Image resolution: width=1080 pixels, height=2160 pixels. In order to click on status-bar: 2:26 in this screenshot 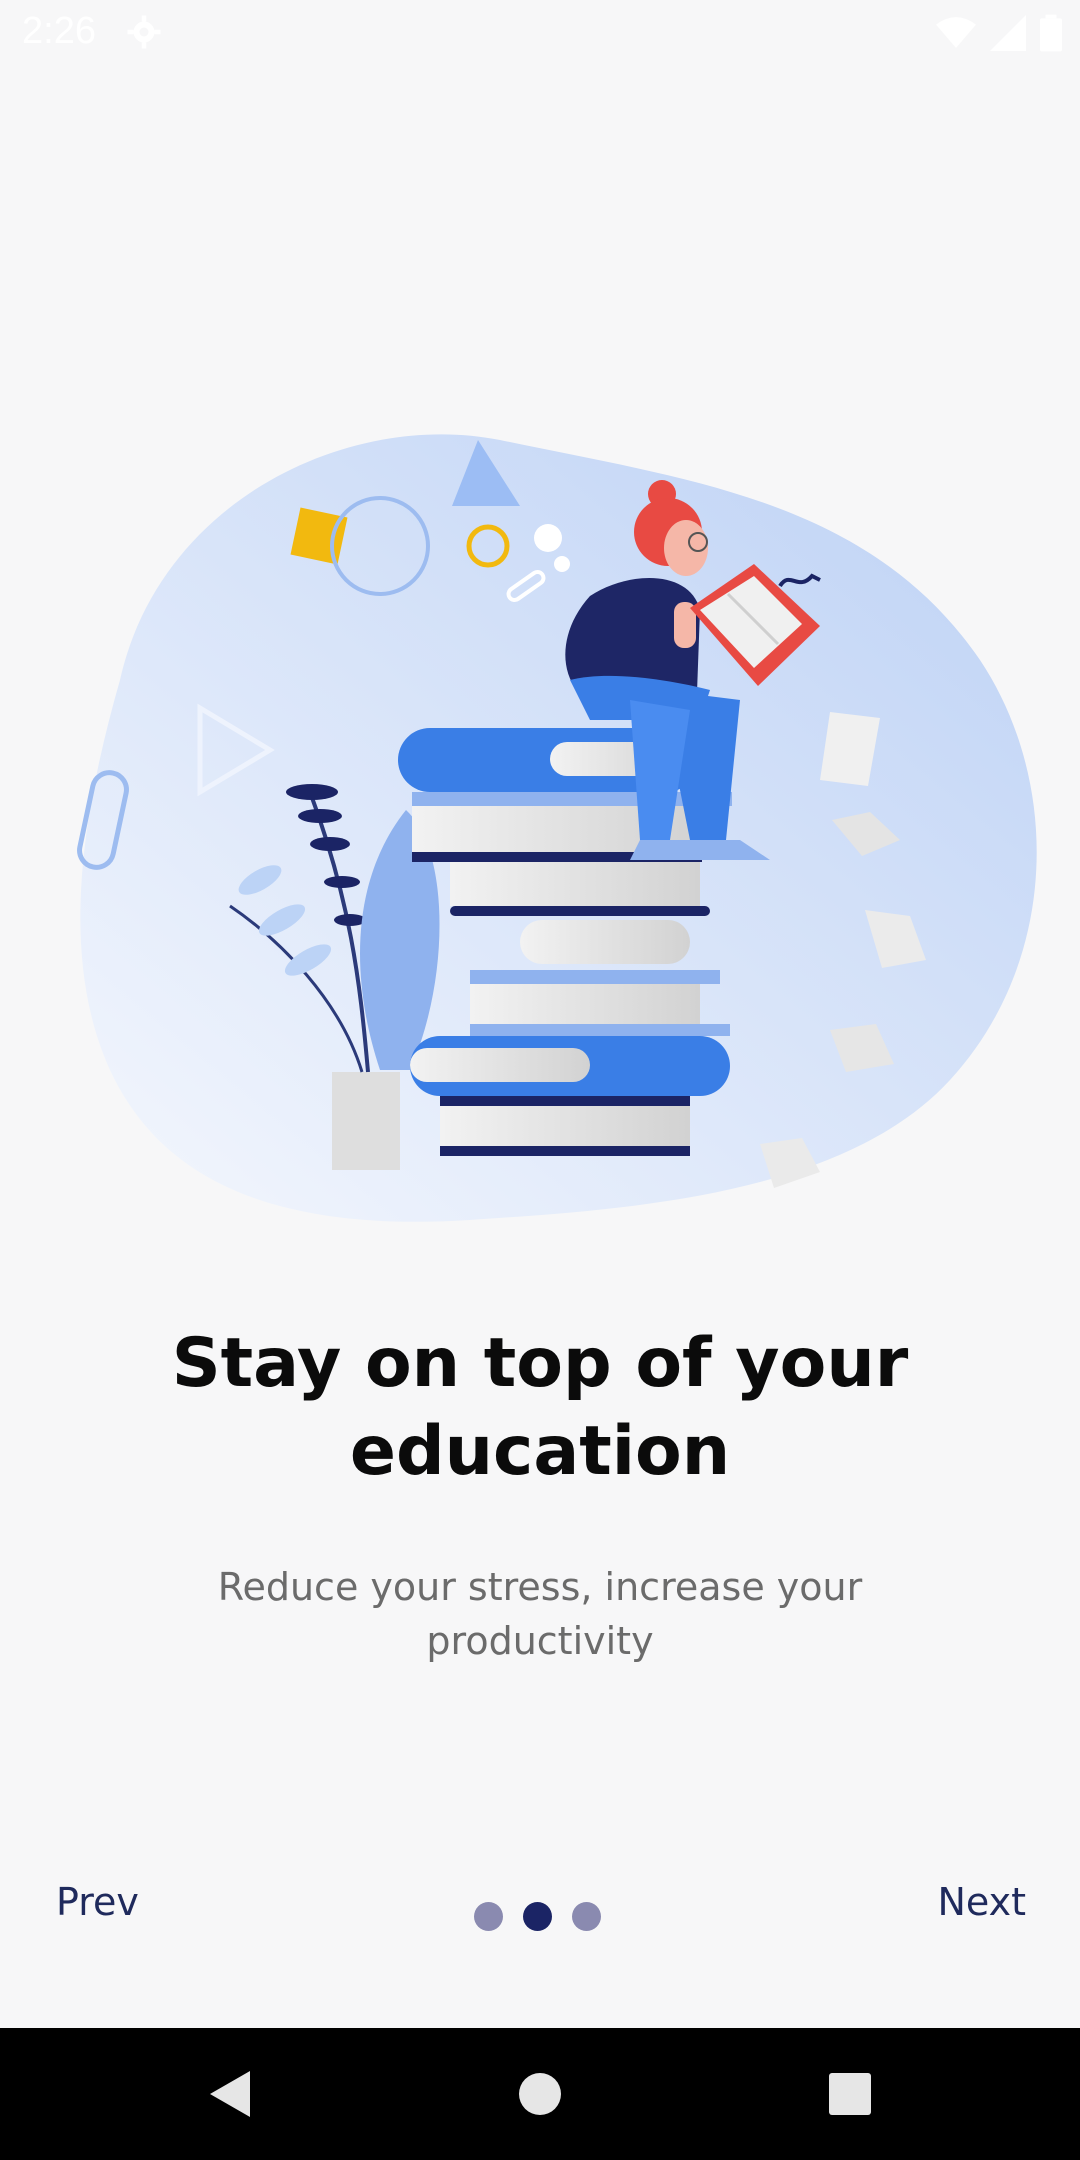, I will do `click(540, 33)`.